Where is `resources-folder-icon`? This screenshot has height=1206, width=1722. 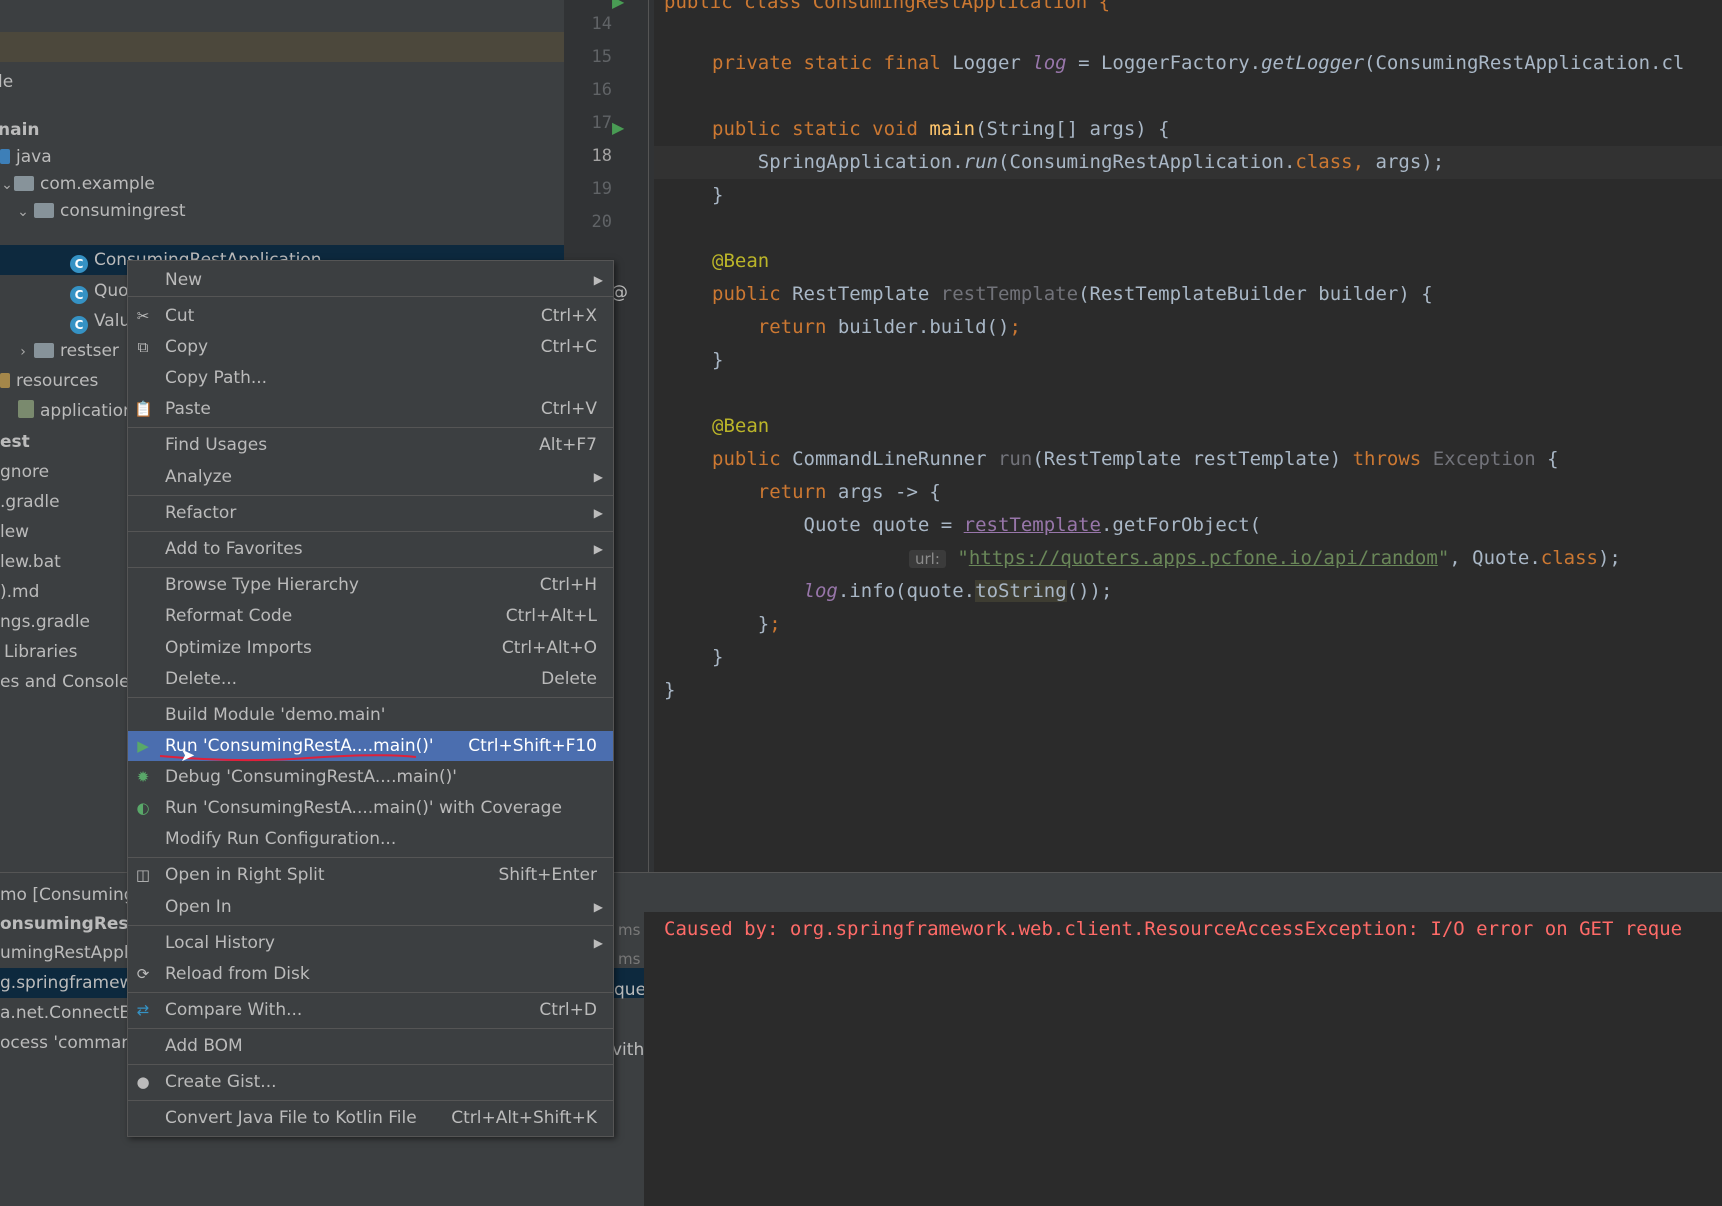 resources-folder-icon is located at coordinates (5, 380).